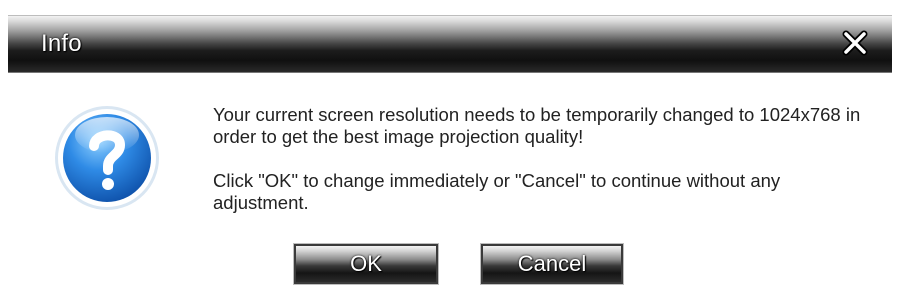 Image resolution: width=900 pixels, height=301 pixels. I want to click on close-button, so click(855, 43).